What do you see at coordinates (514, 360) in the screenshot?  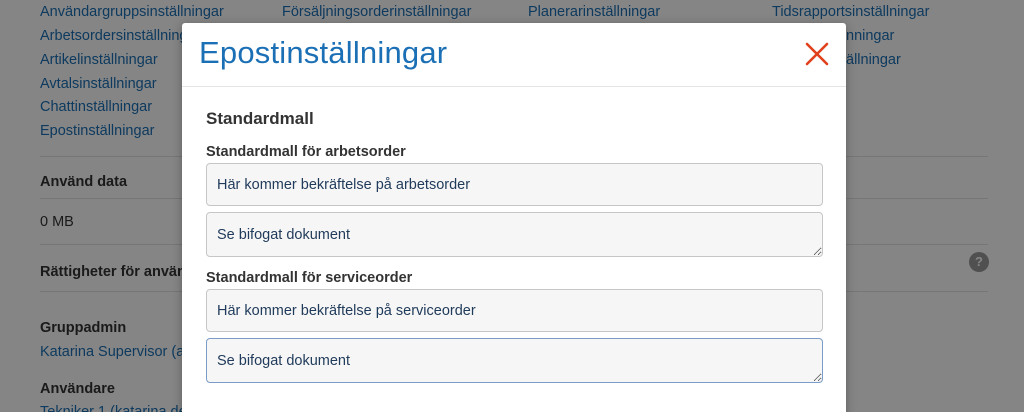 I see `service-order-body-textarea: Se bifogat dokument` at bounding box center [514, 360].